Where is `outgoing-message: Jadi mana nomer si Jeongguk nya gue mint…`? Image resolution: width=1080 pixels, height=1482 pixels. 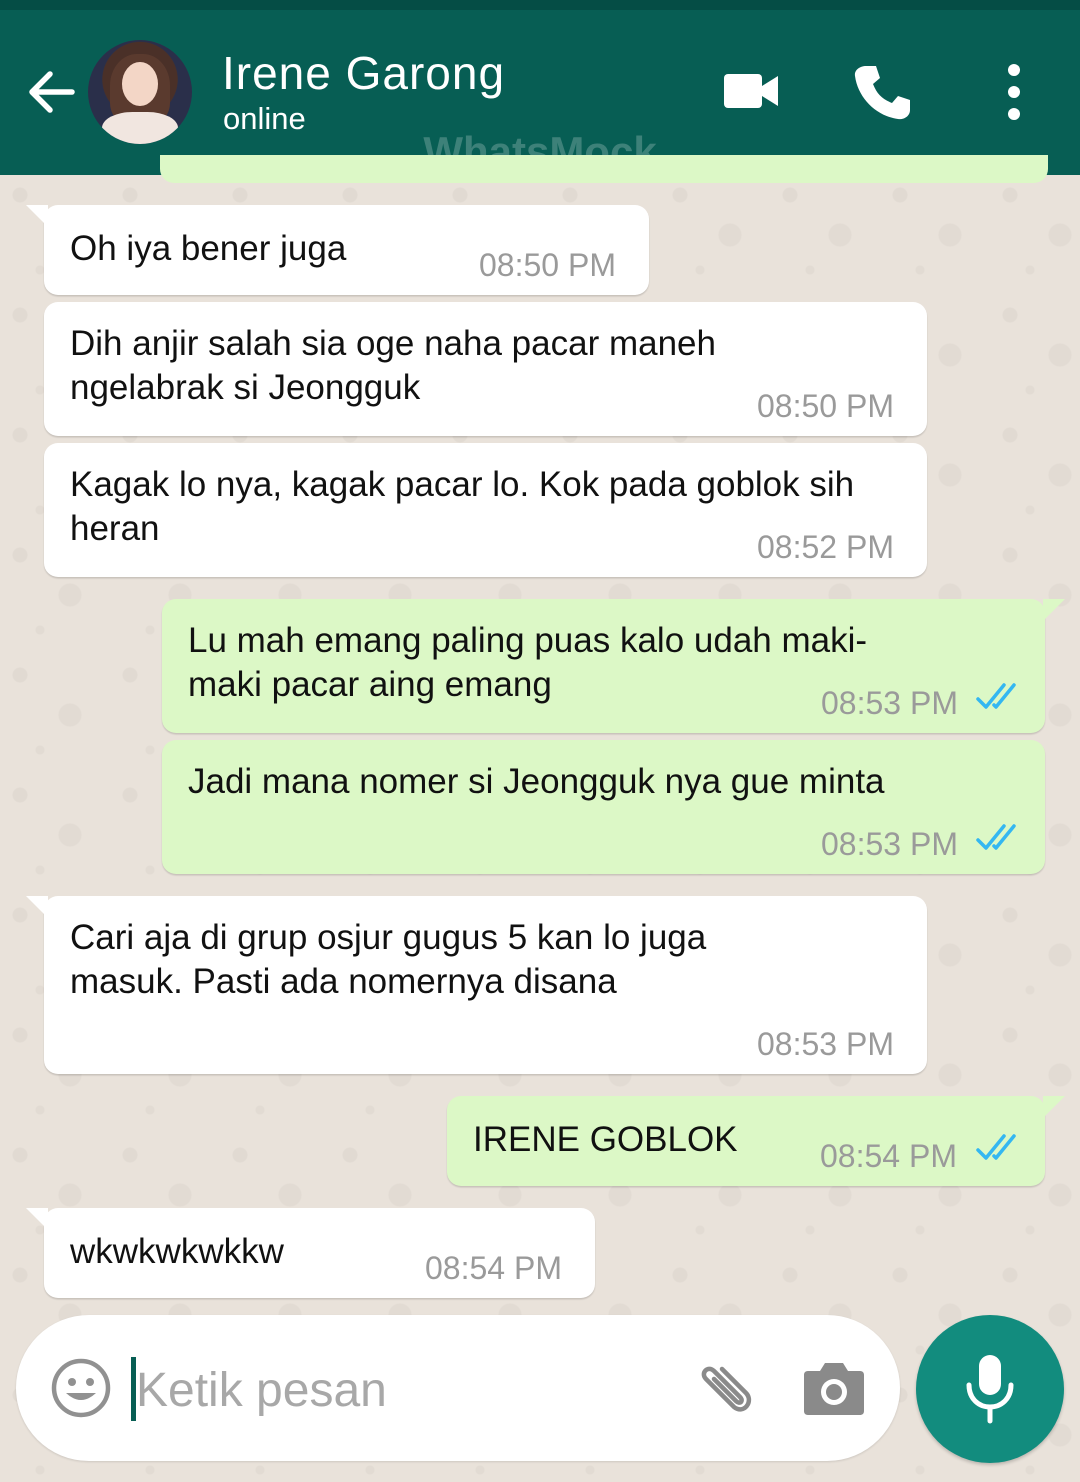
outgoing-message: Jadi mana nomer si Jeongguk nya gue mint… is located at coordinates (603, 807).